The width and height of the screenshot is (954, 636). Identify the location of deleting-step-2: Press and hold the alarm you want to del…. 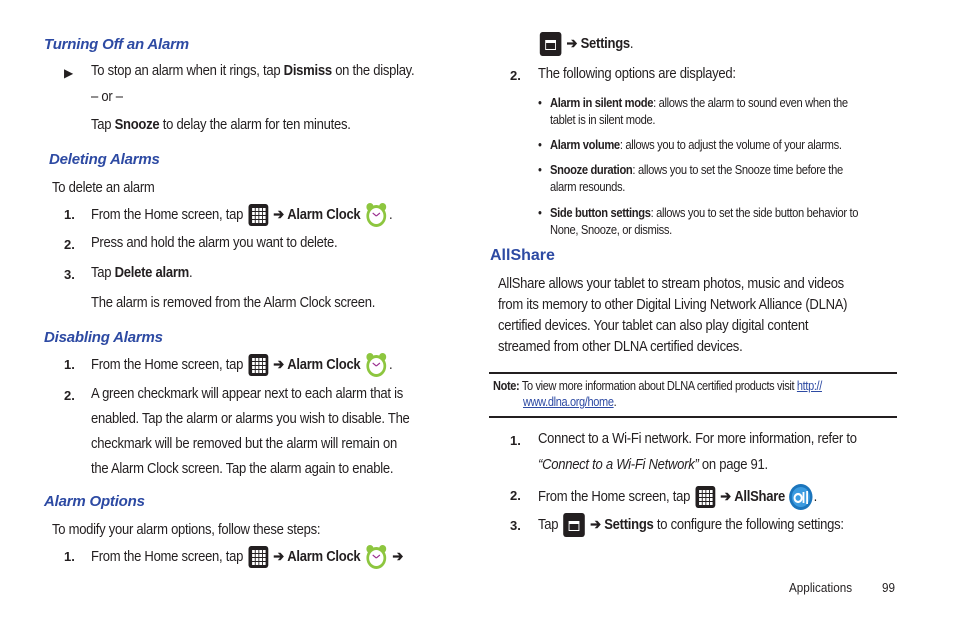
(214, 243).